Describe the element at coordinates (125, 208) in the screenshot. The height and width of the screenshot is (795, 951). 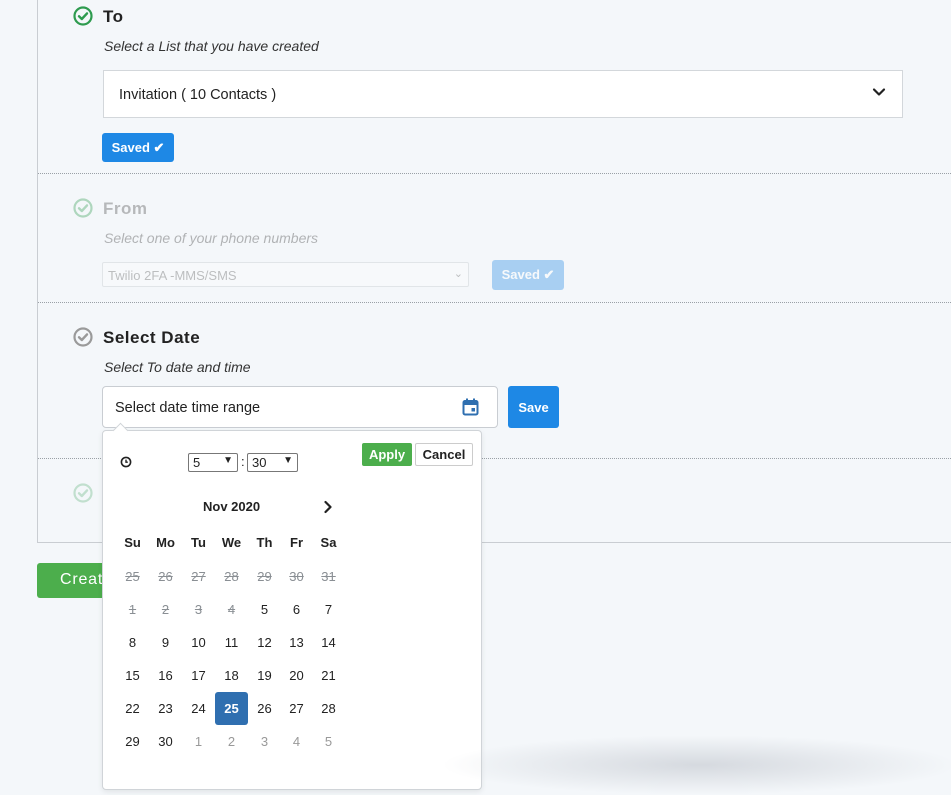
I see `from-step-title: From` at that location.